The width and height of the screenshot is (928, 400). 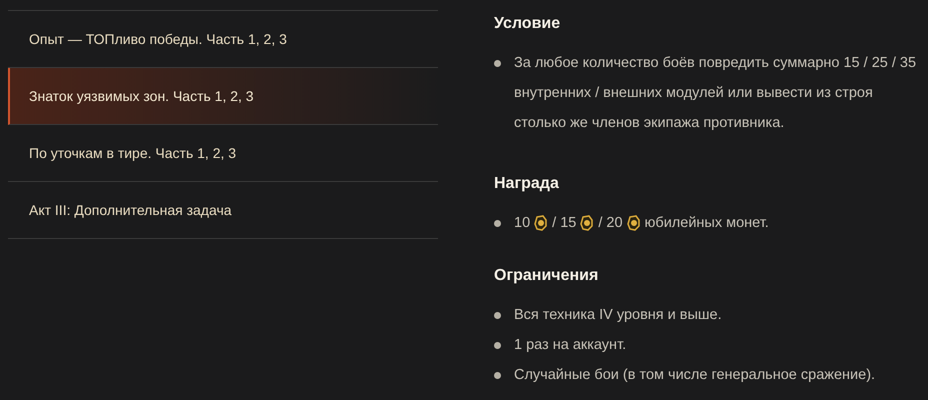 What do you see at coordinates (570, 345) in the screenshot?
I see `bullet-text: 1 раз на аккаунт.` at bounding box center [570, 345].